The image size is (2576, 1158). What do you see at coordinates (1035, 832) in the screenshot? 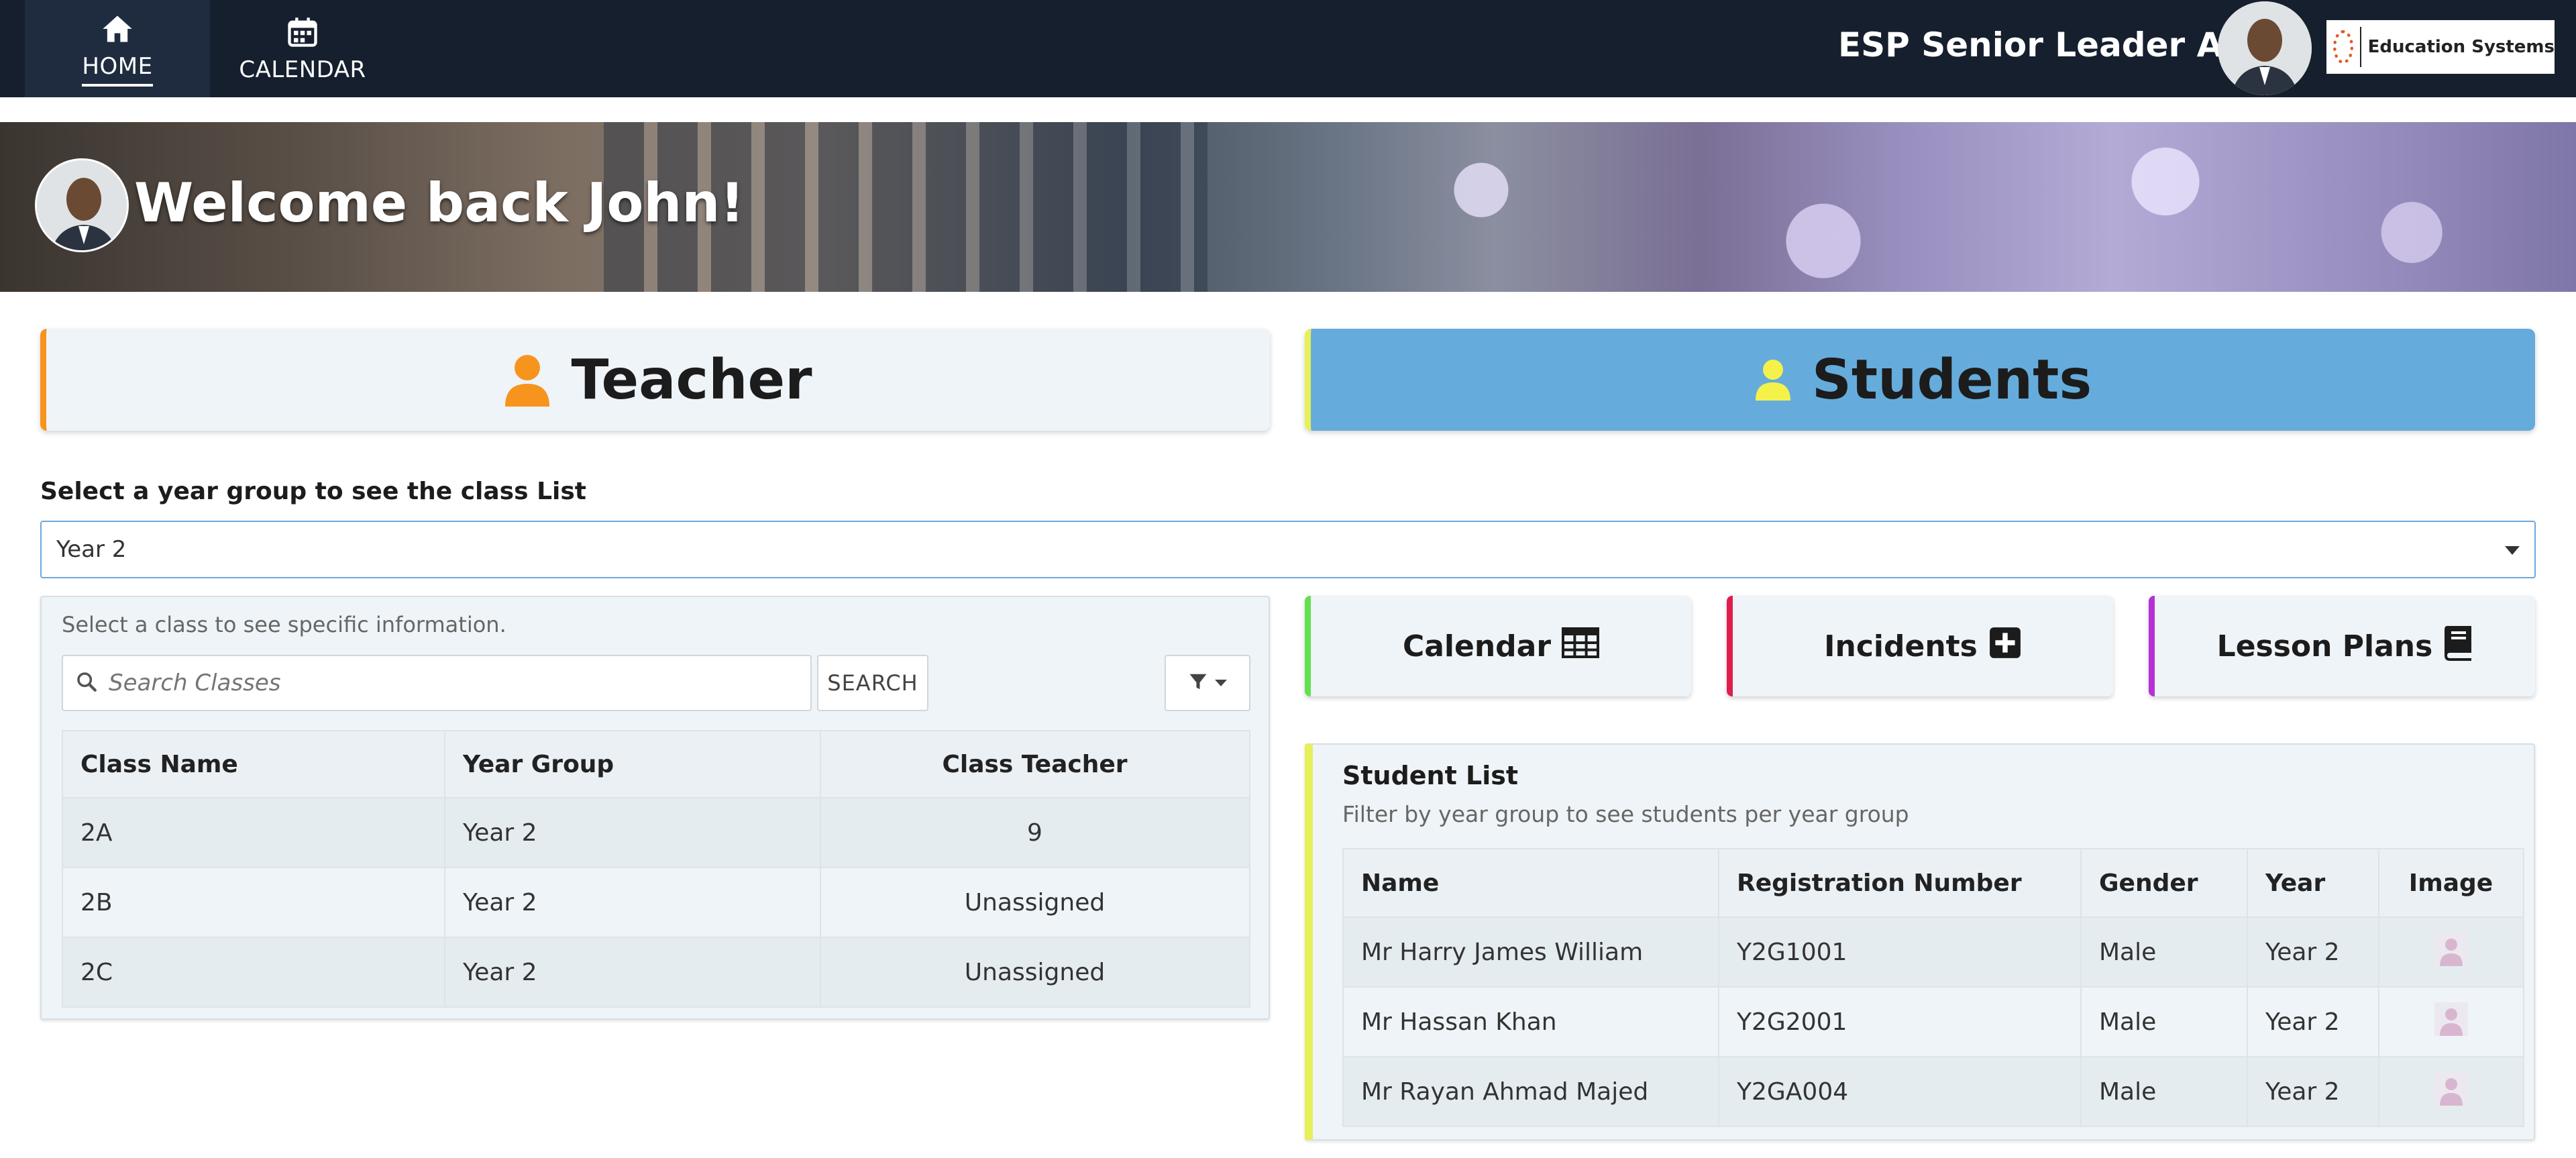
I see `class-teacher-cell: 9` at bounding box center [1035, 832].